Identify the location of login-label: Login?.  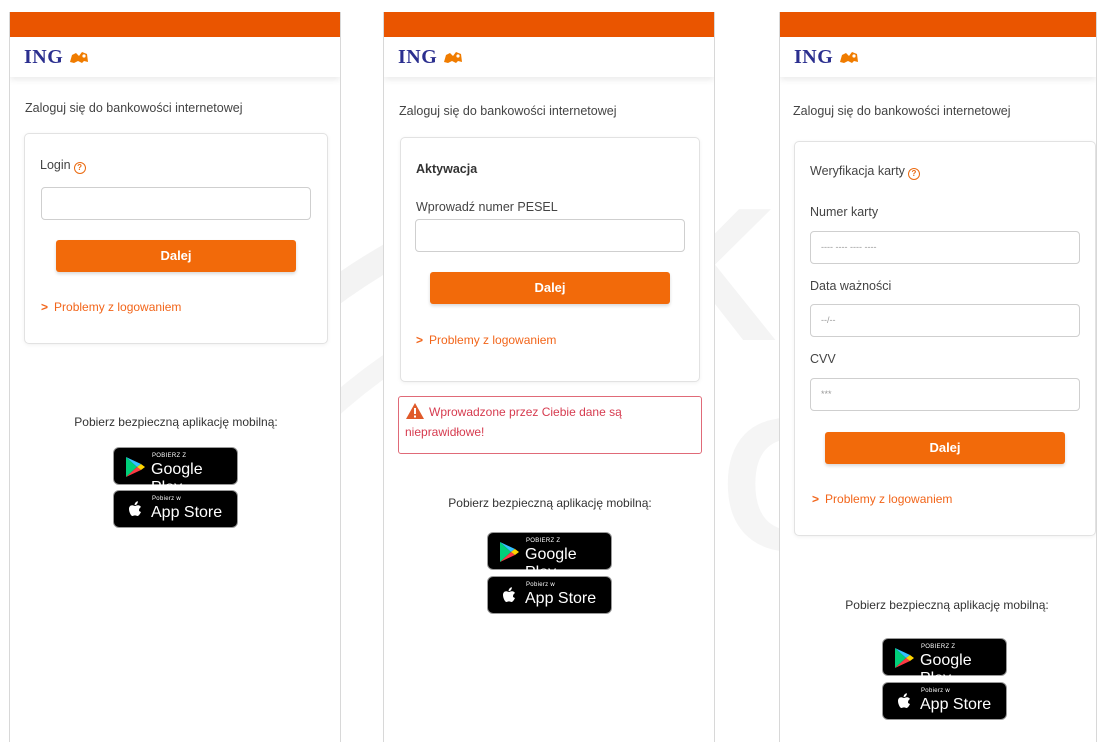
(63, 166).